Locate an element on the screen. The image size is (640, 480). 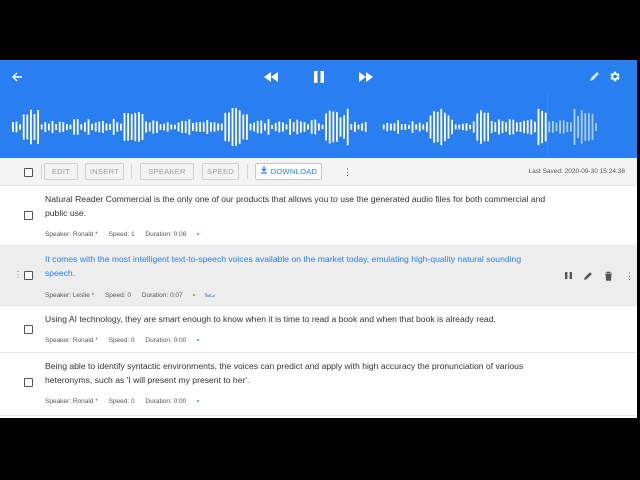
delete-row-icon is located at coordinates (608, 277).